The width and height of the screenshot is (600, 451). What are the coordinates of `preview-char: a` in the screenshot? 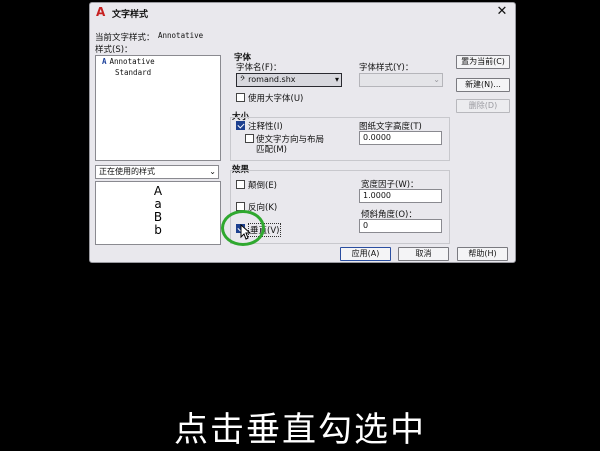 It's located at (158, 204).